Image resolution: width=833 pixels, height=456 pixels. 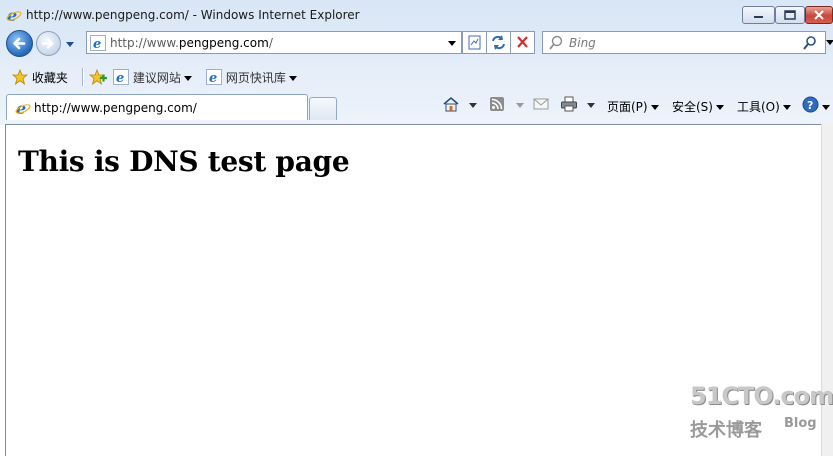 I want to click on web-slice-gallery-dropdown-icon, so click(x=292, y=78).